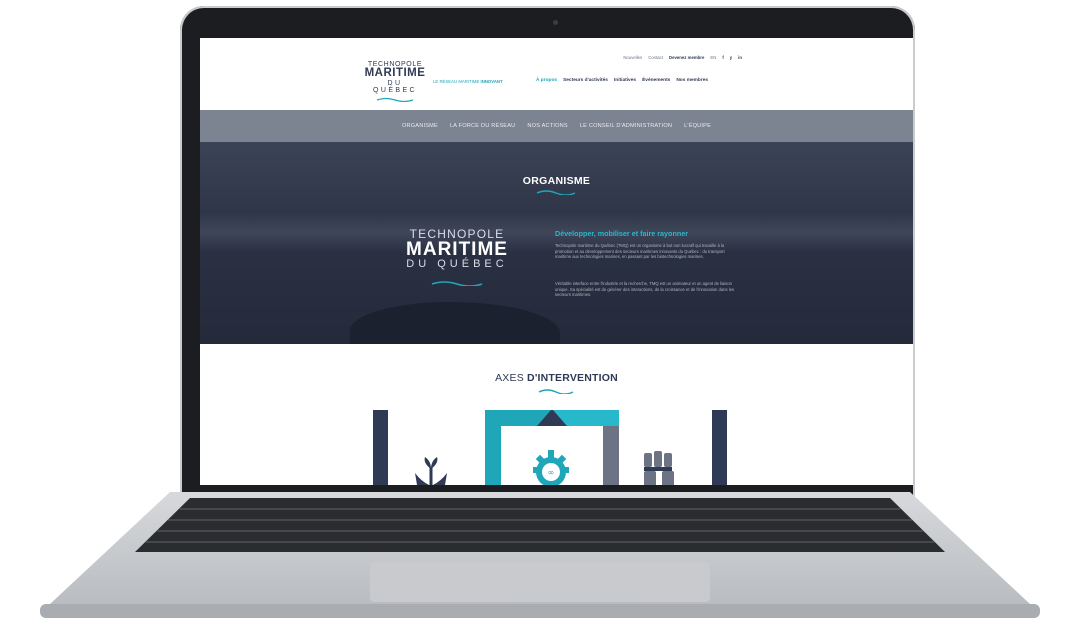 Image resolution: width=1078 pixels, height=638 pixels. Describe the element at coordinates (722, 57) in the screenshot. I see `facebook-icon: f` at that location.